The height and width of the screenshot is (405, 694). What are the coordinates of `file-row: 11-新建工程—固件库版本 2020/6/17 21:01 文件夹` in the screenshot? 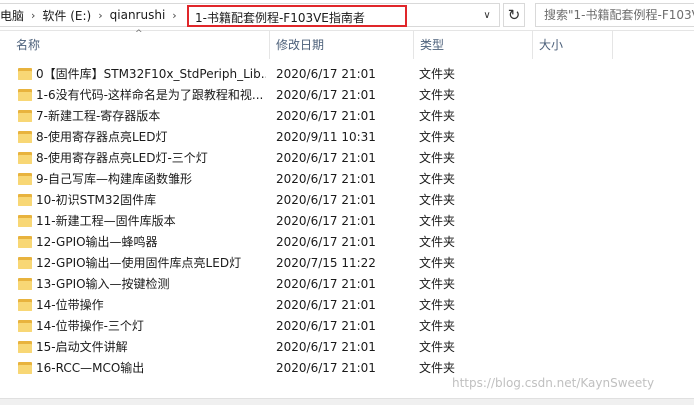 It's located at (347, 221).